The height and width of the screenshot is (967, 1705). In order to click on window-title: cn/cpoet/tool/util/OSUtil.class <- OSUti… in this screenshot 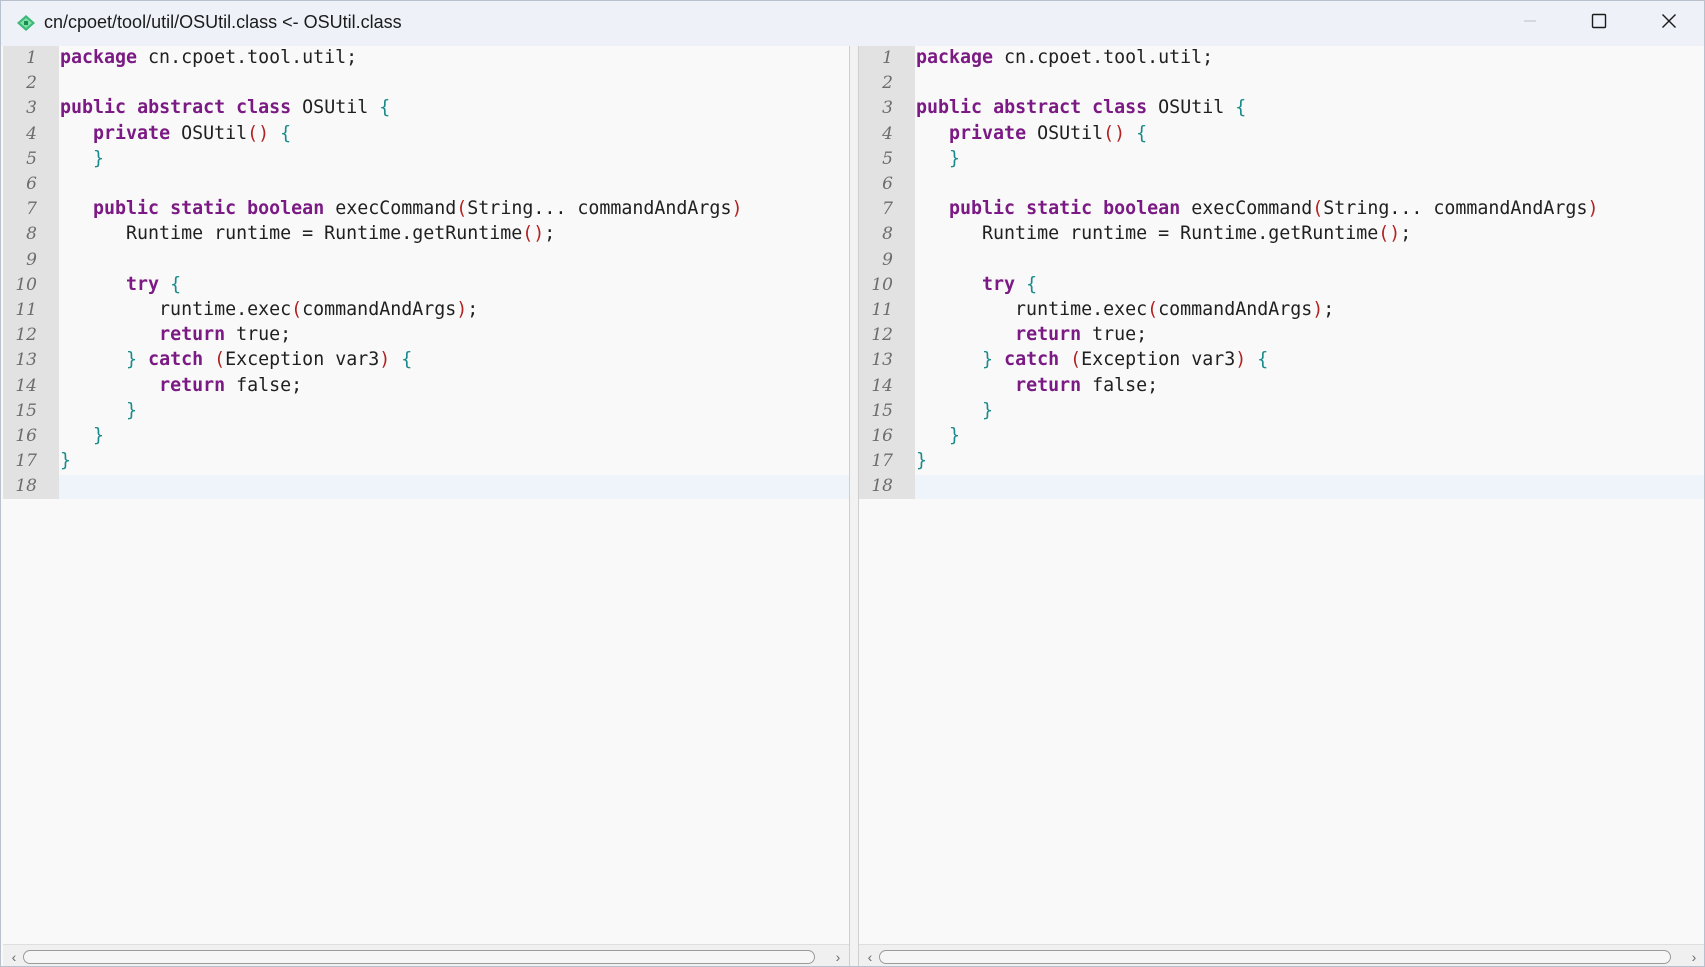, I will do `click(223, 22)`.